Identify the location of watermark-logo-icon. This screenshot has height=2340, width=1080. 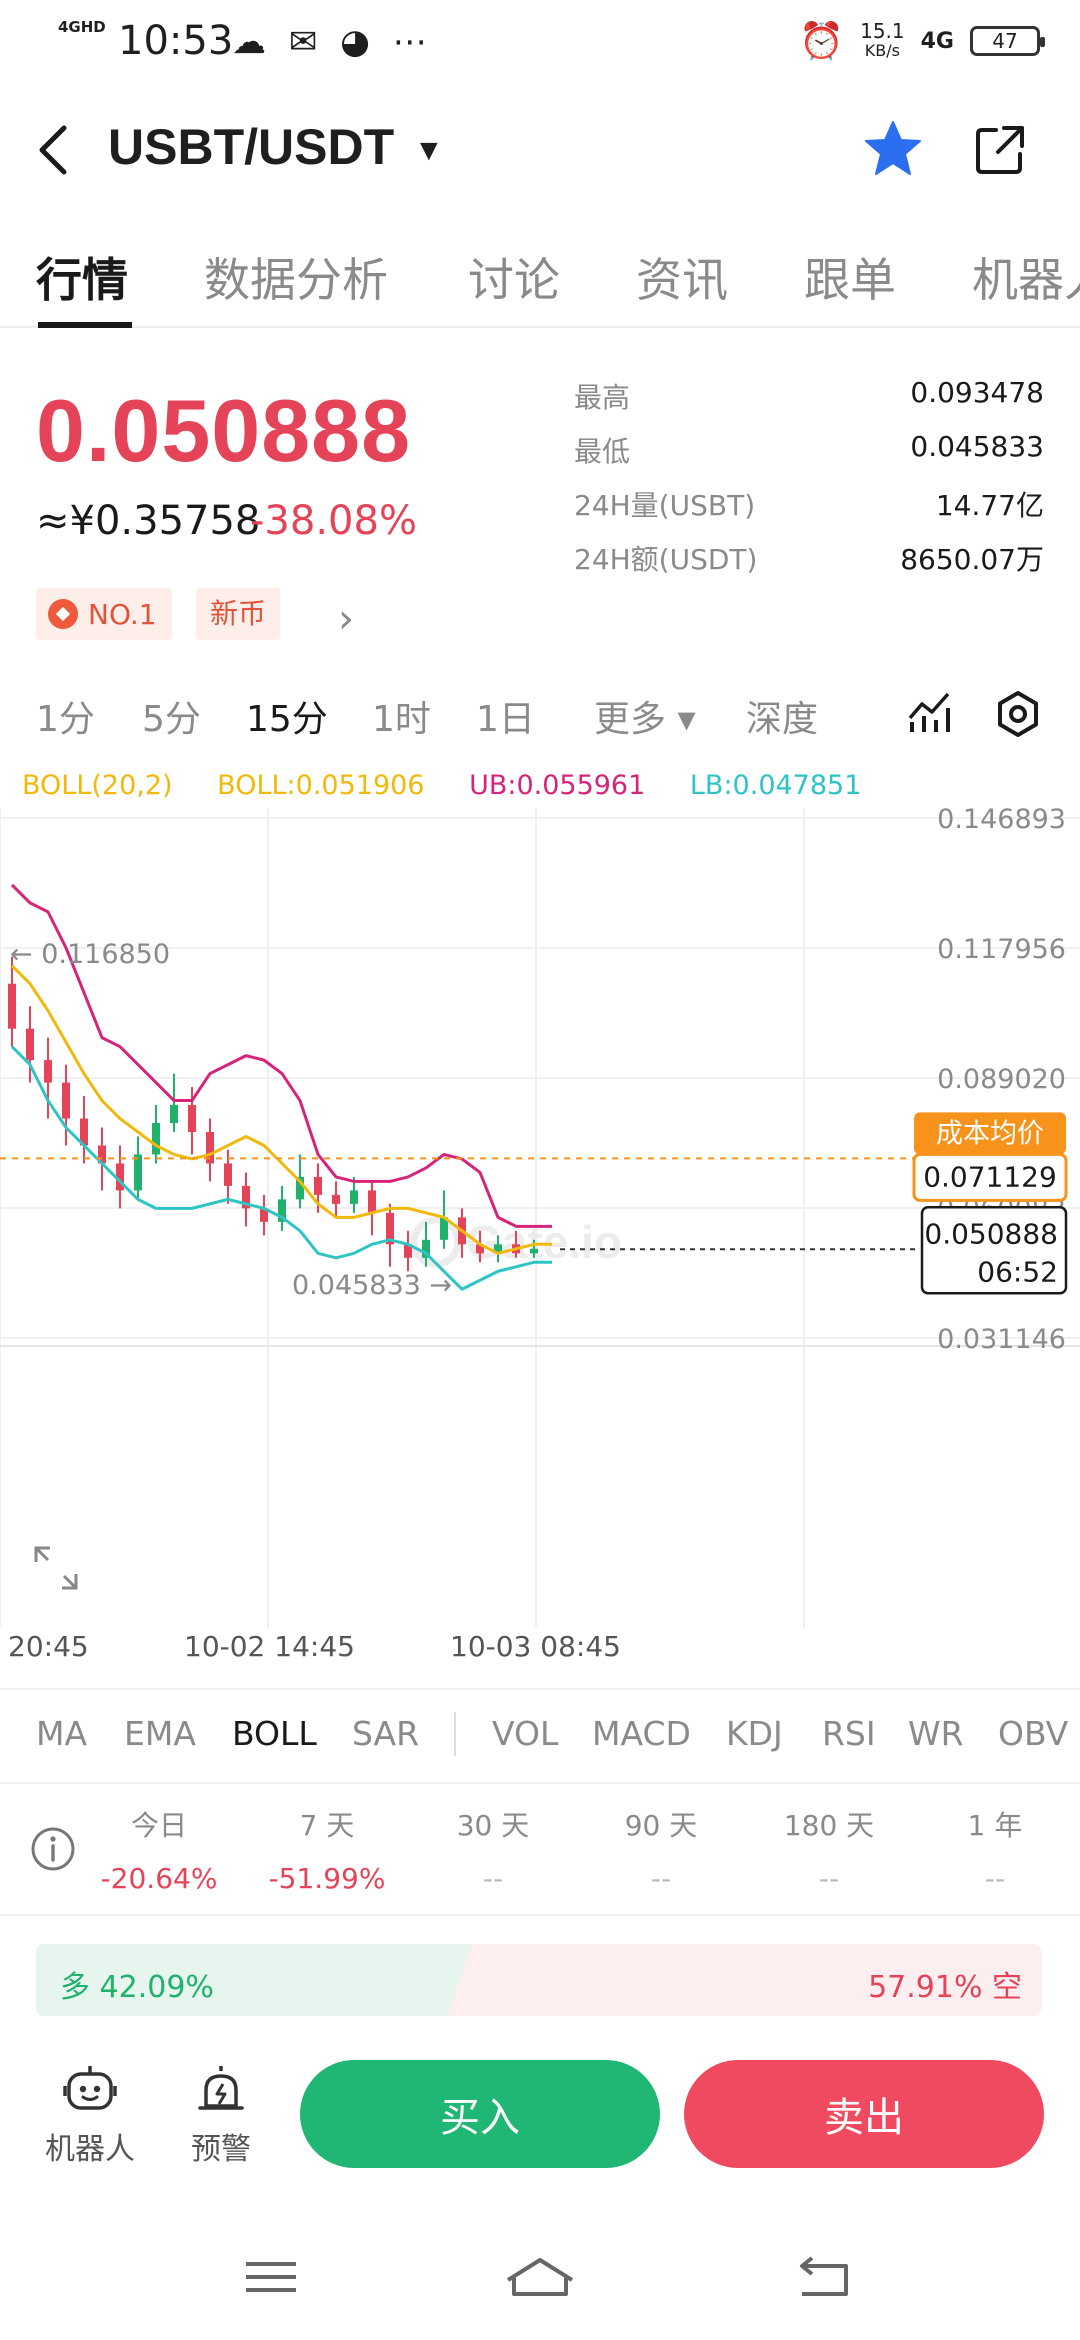
(436, 1242).